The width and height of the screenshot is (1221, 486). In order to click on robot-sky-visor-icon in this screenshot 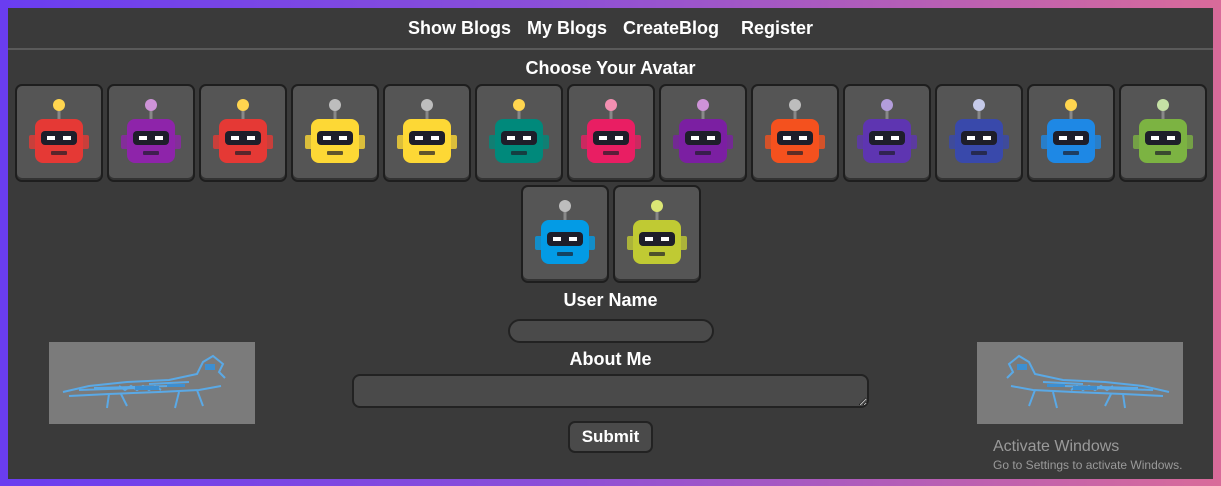, I will do `click(564, 232)`.